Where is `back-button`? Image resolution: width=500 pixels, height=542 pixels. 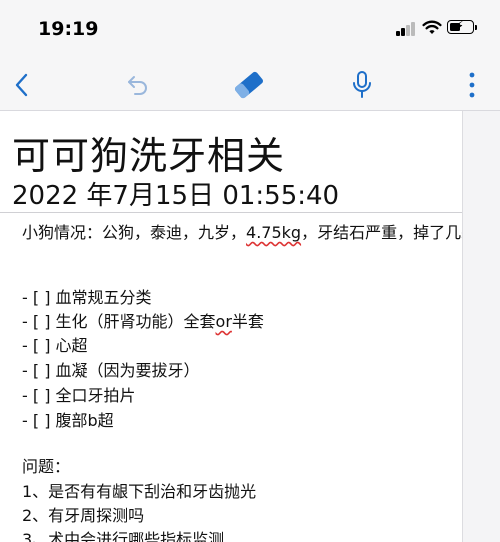 back-button is located at coordinates (22, 85).